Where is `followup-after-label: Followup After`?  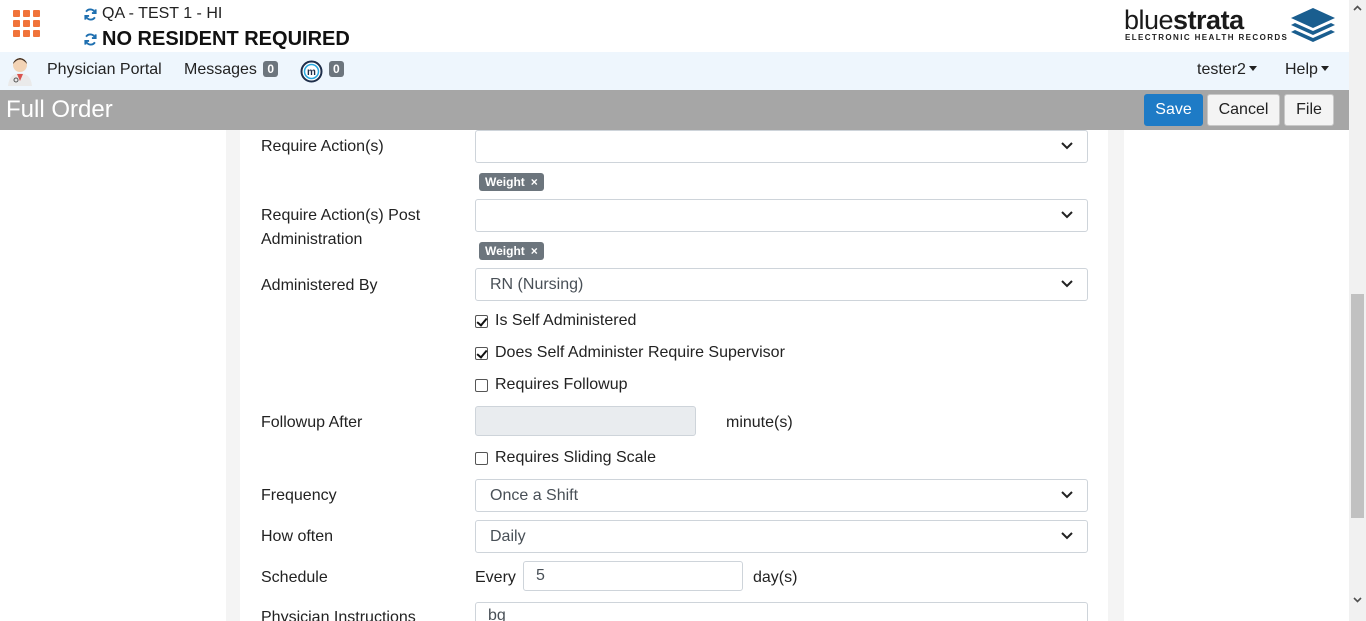 followup-after-label: Followup After is located at coordinates (312, 422).